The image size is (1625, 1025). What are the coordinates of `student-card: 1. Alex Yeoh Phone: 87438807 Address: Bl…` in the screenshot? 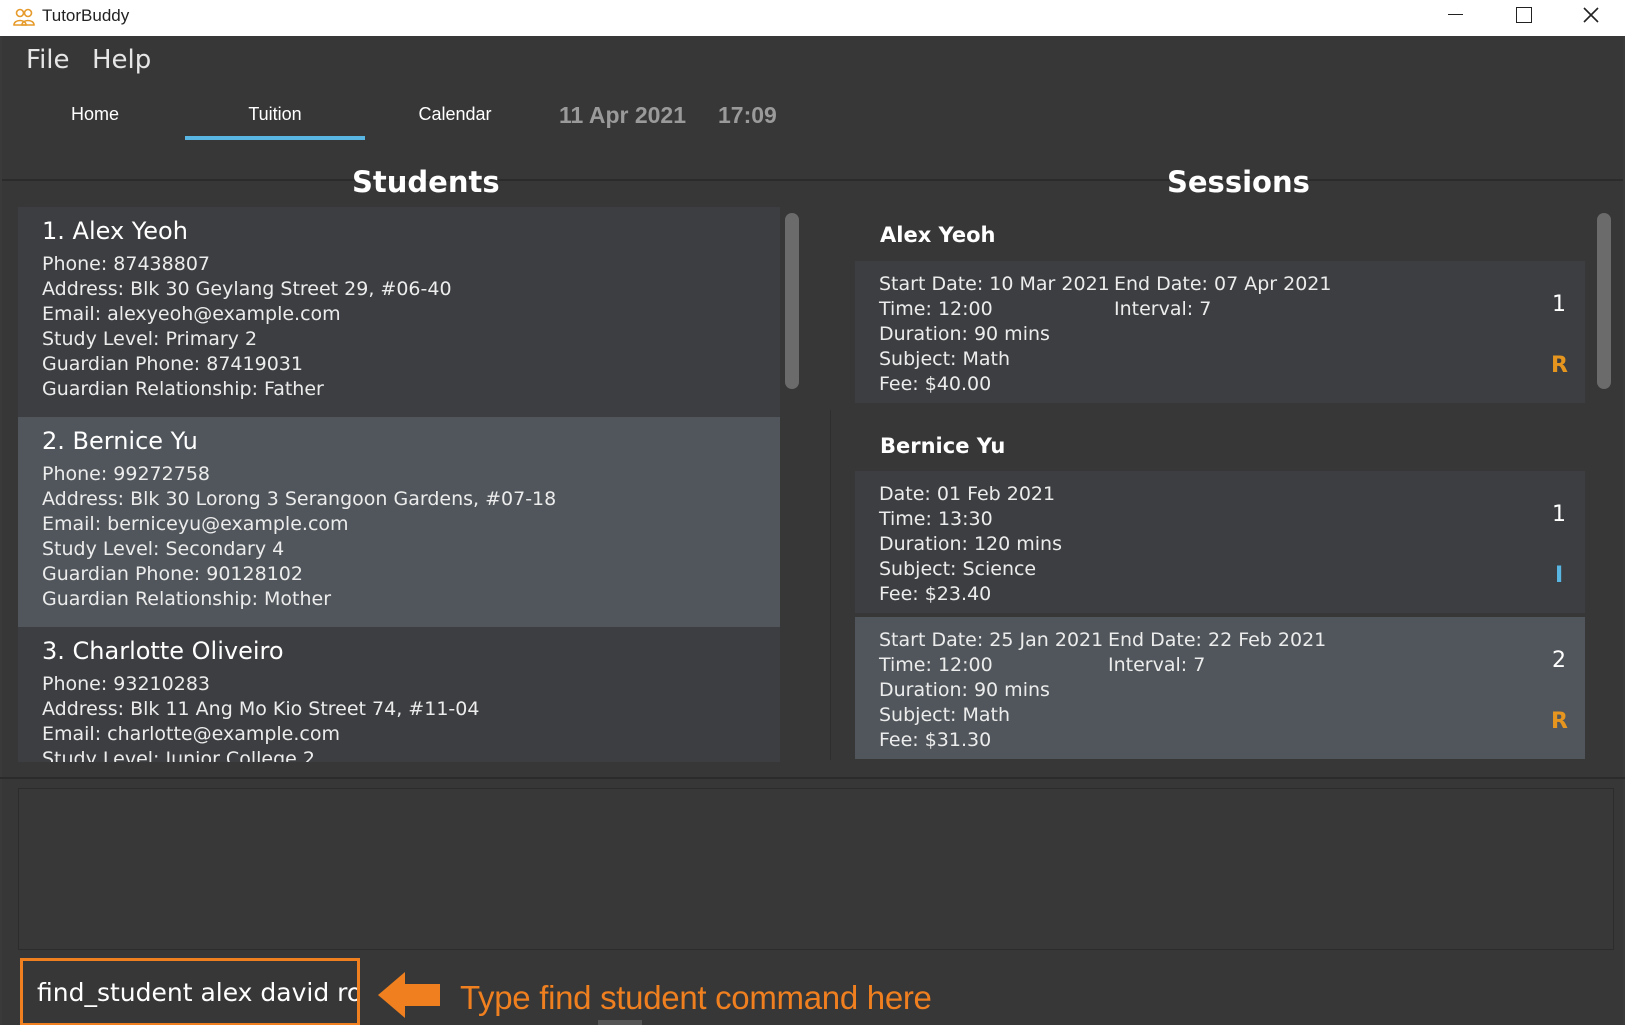 It's located at (399, 312).